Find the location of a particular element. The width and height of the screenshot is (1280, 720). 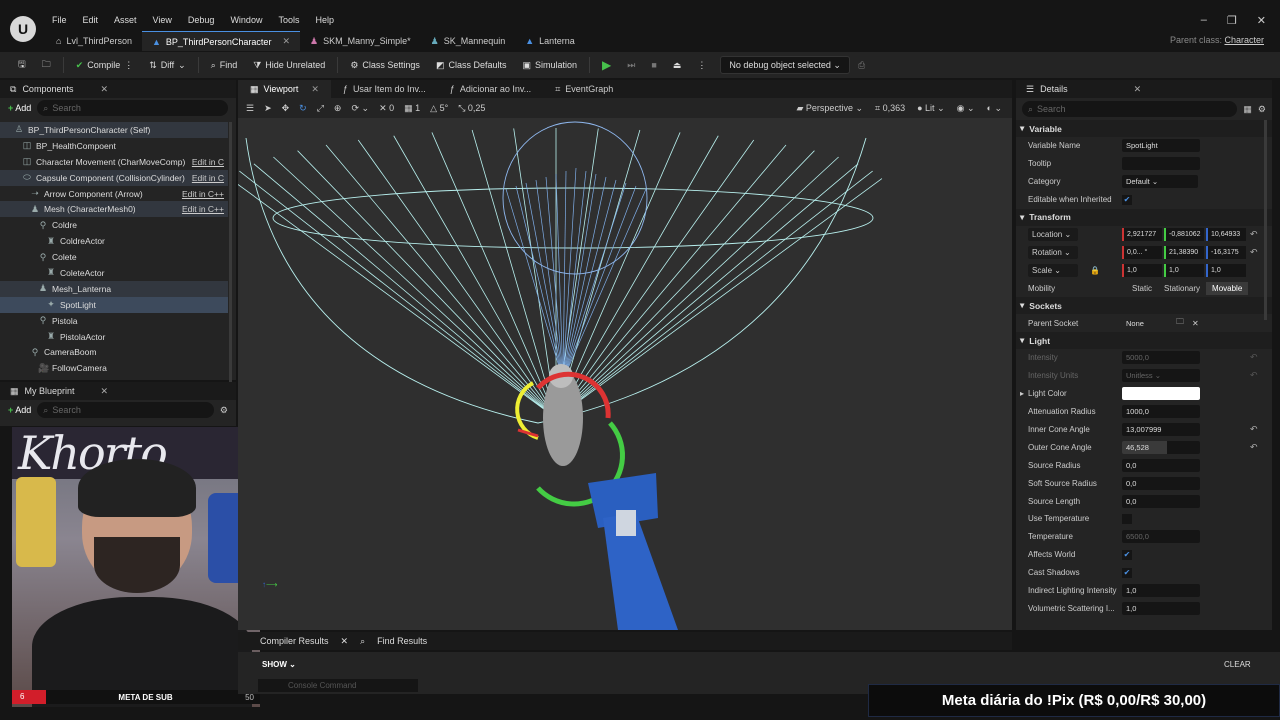

tooltip-field is located at coordinates (1161, 164).